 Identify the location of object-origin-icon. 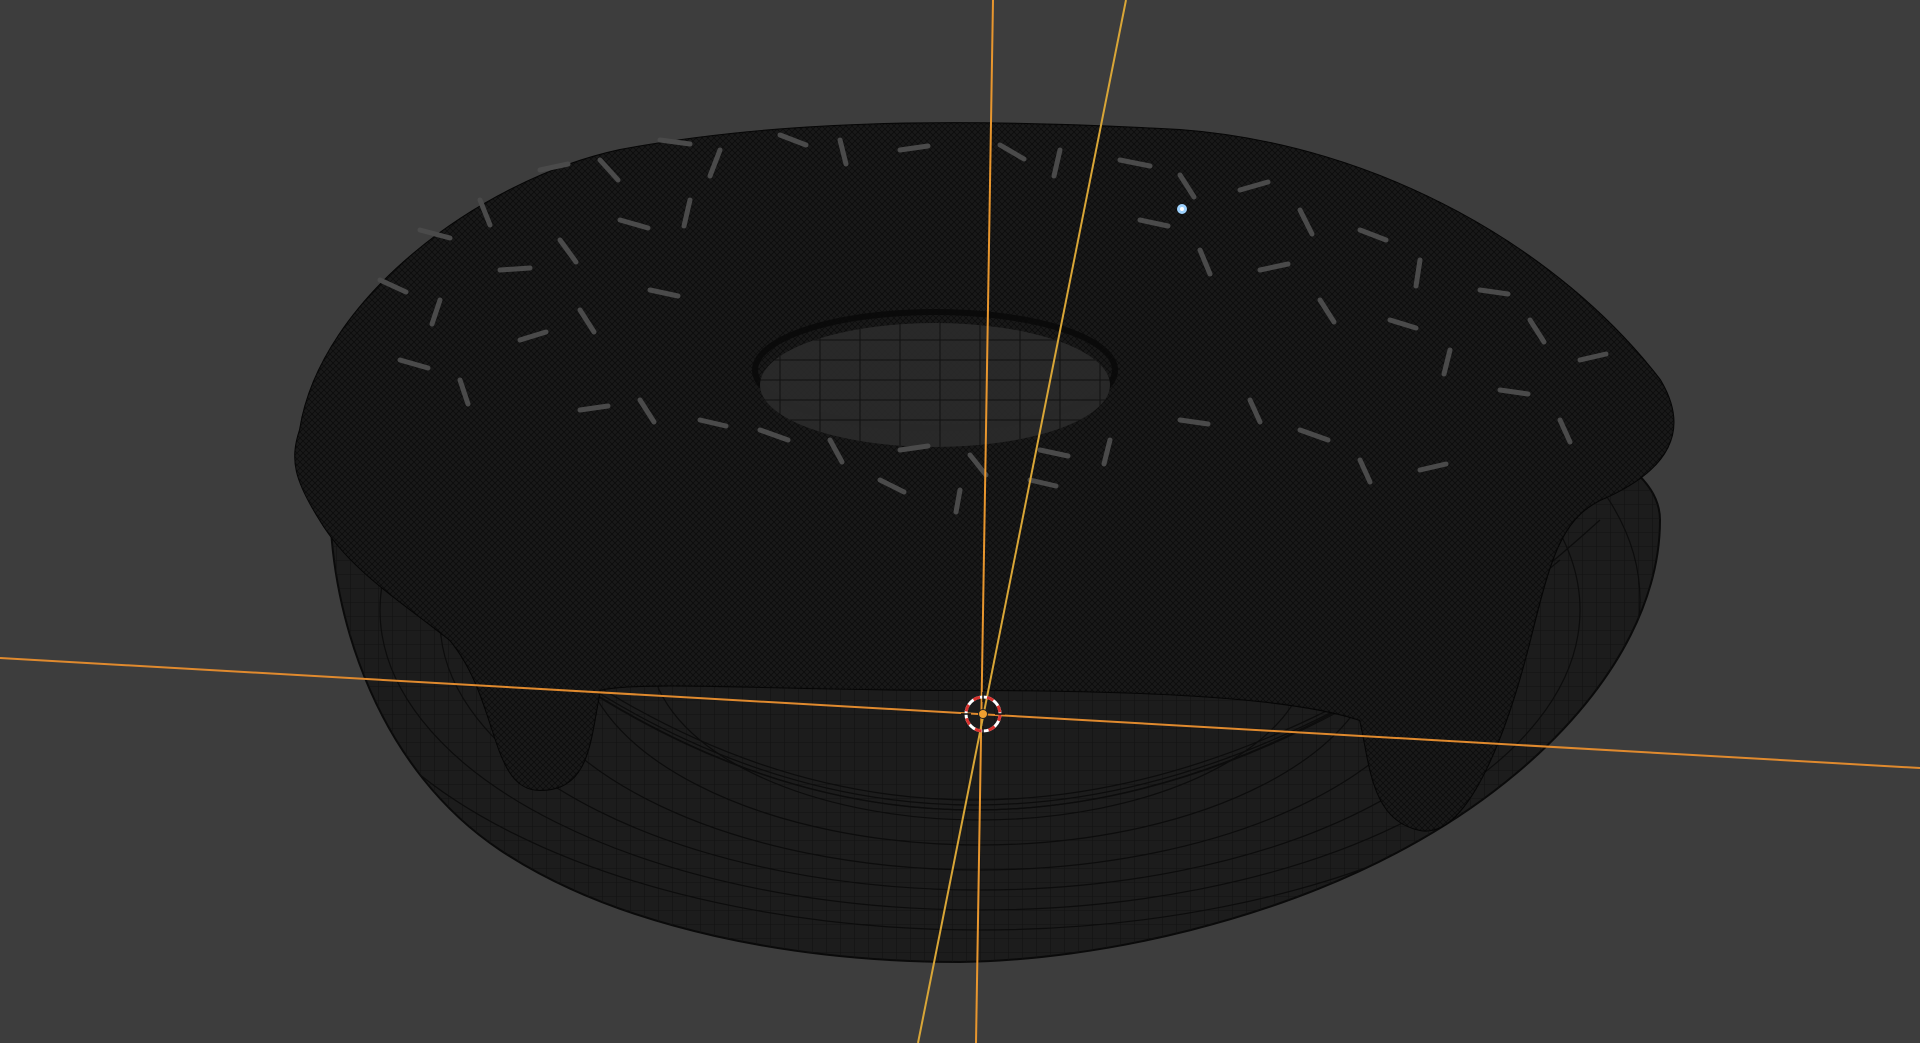
(983, 714).